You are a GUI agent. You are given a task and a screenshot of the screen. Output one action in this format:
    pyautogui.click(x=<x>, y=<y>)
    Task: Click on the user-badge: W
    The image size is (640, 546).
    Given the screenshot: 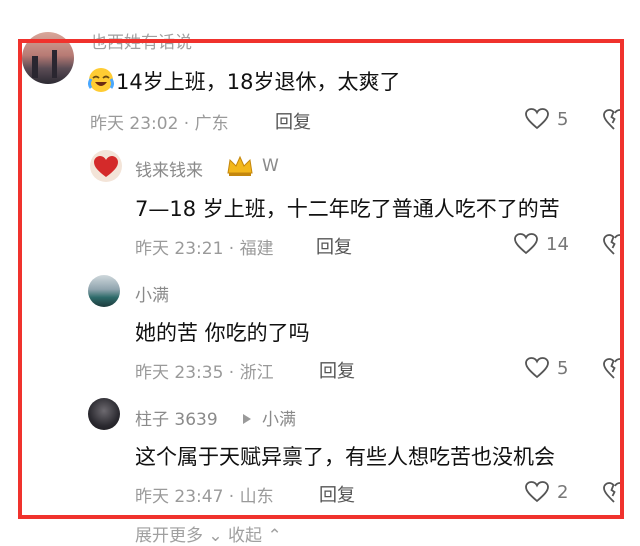 What is the action you would take?
    pyautogui.click(x=270, y=166)
    